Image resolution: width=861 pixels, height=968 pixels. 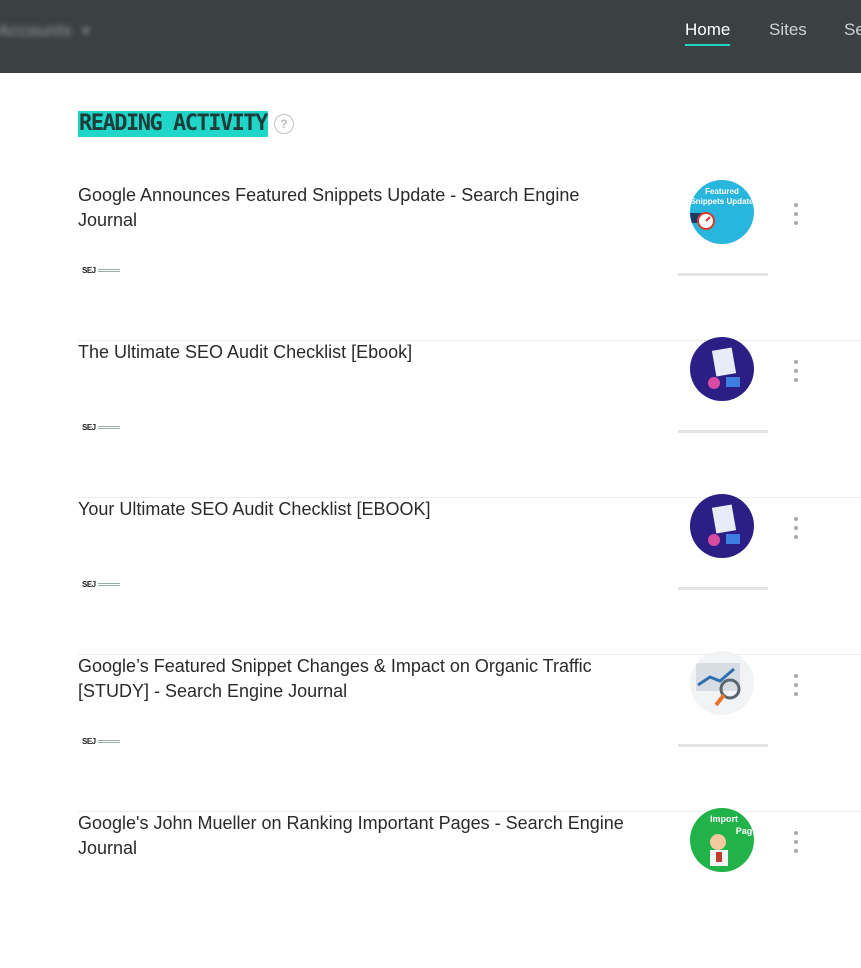 I want to click on tab-sites: Sites, so click(x=788, y=32).